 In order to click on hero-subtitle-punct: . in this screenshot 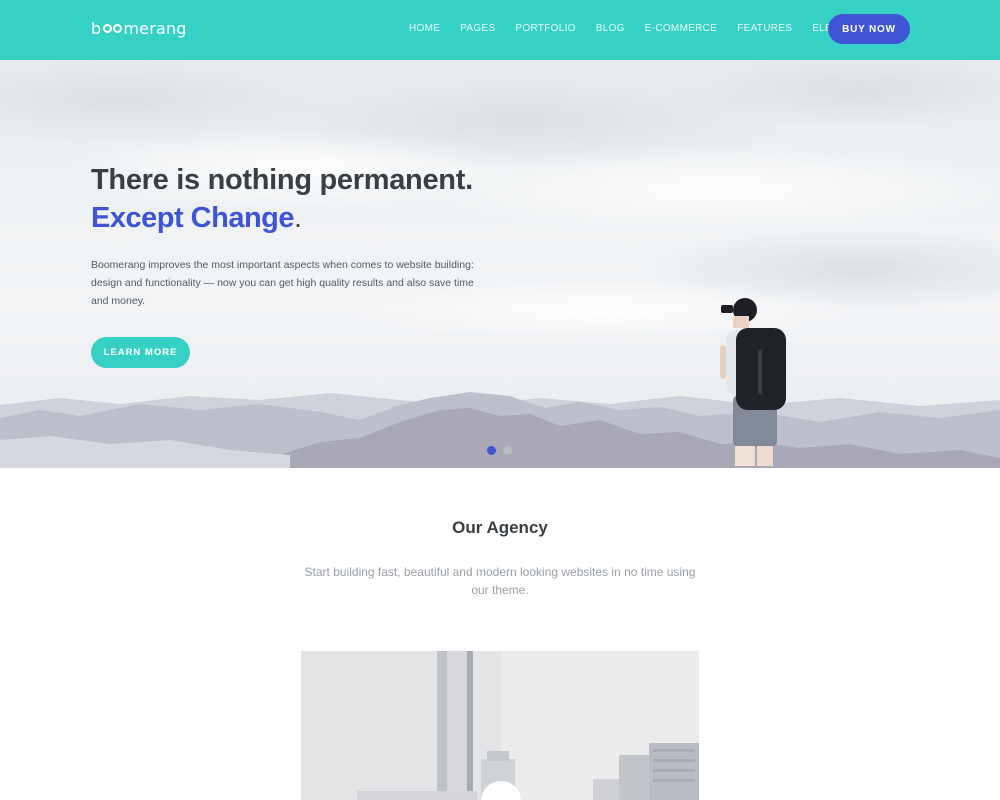, I will do `click(298, 218)`.